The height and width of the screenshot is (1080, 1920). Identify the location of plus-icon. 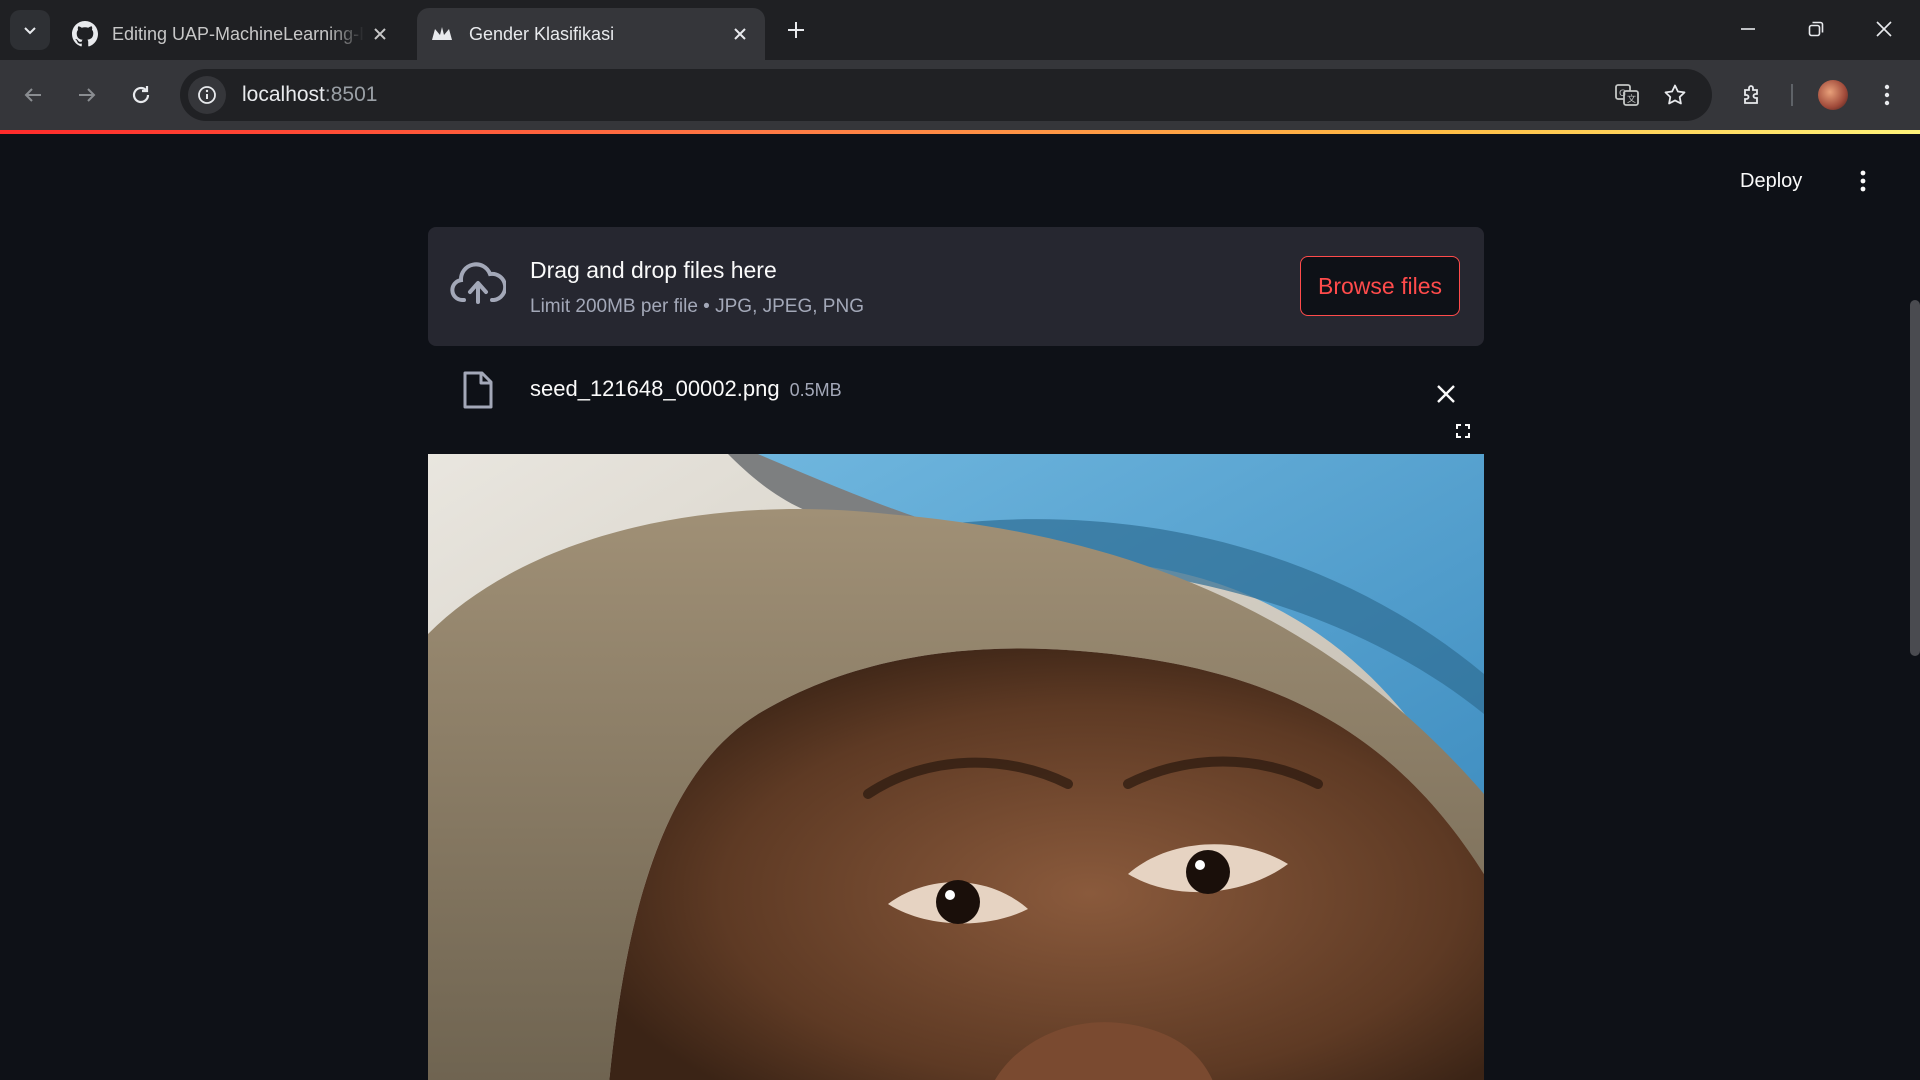
(796, 30).